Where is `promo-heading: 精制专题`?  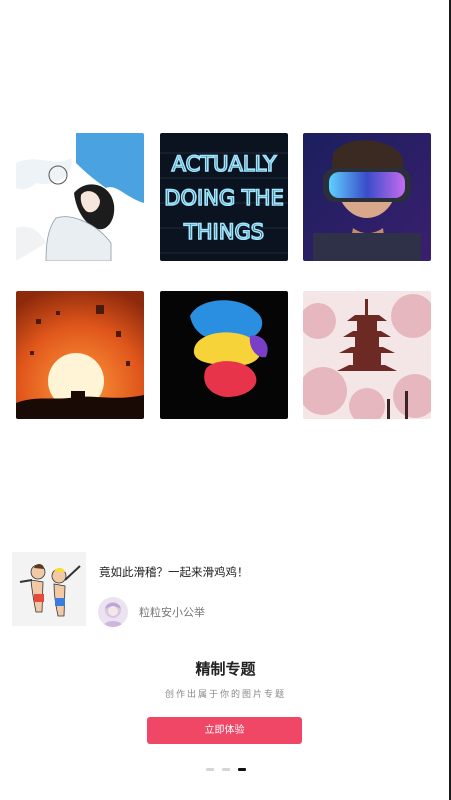 promo-heading: 精制专题 is located at coordinates (225, 669).